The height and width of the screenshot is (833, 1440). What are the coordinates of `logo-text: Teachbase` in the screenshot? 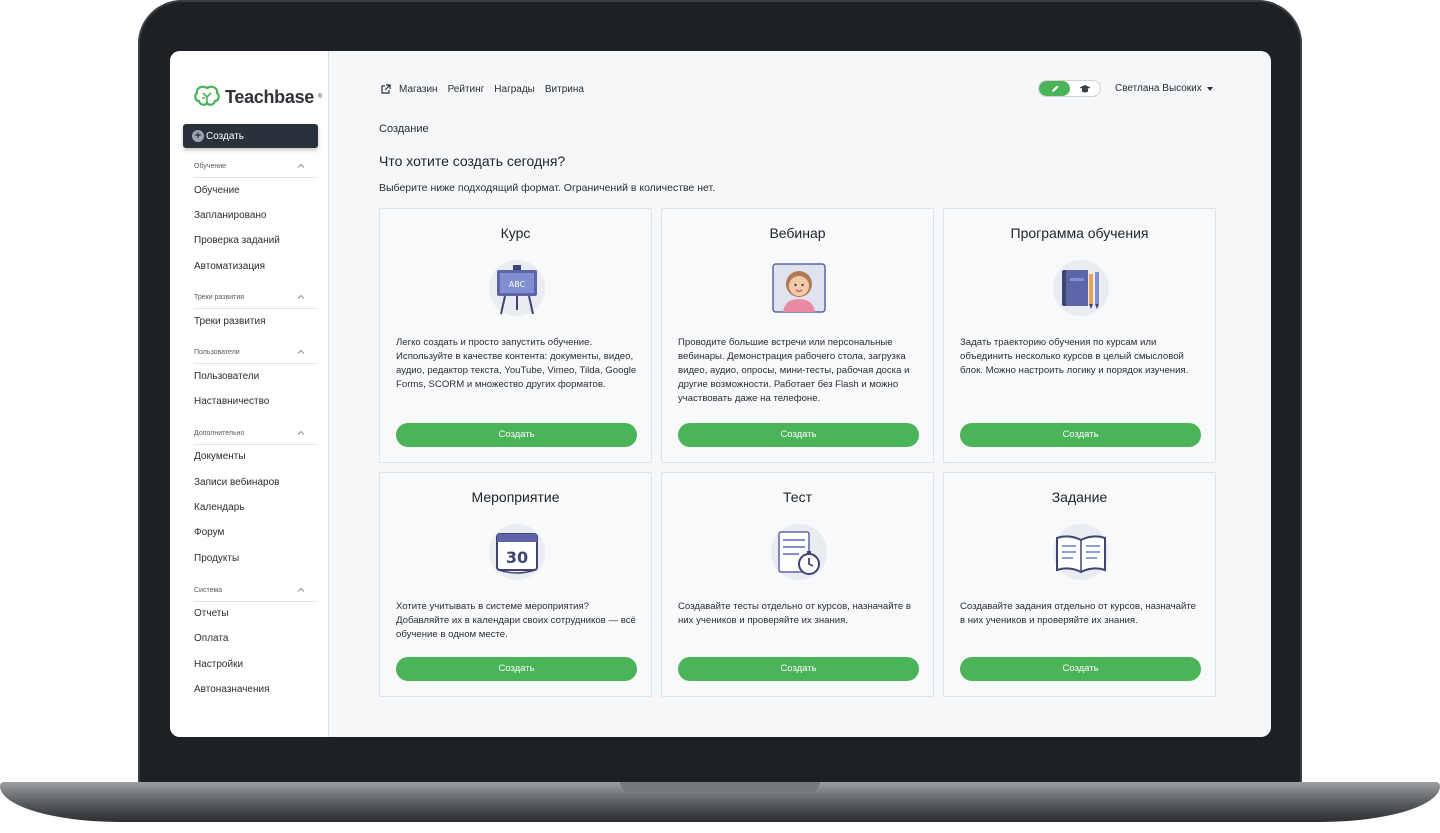 It's located at (270, 96).